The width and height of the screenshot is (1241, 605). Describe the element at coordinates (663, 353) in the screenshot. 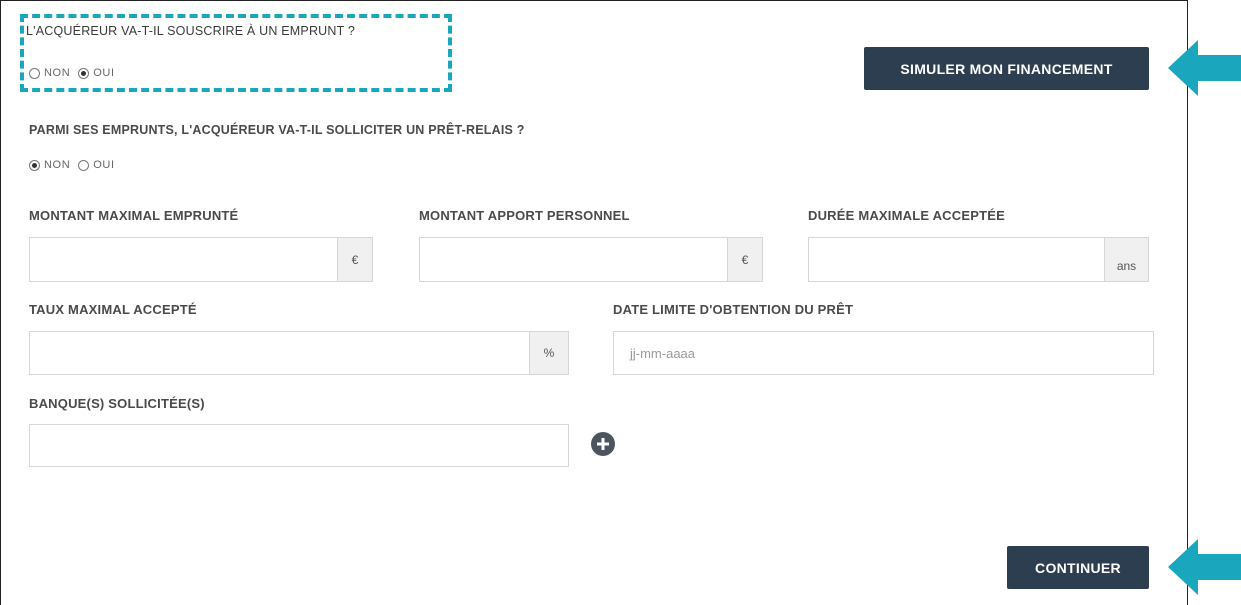

I see `deadline-placeholder: jj-mm-aaaa` at that location.